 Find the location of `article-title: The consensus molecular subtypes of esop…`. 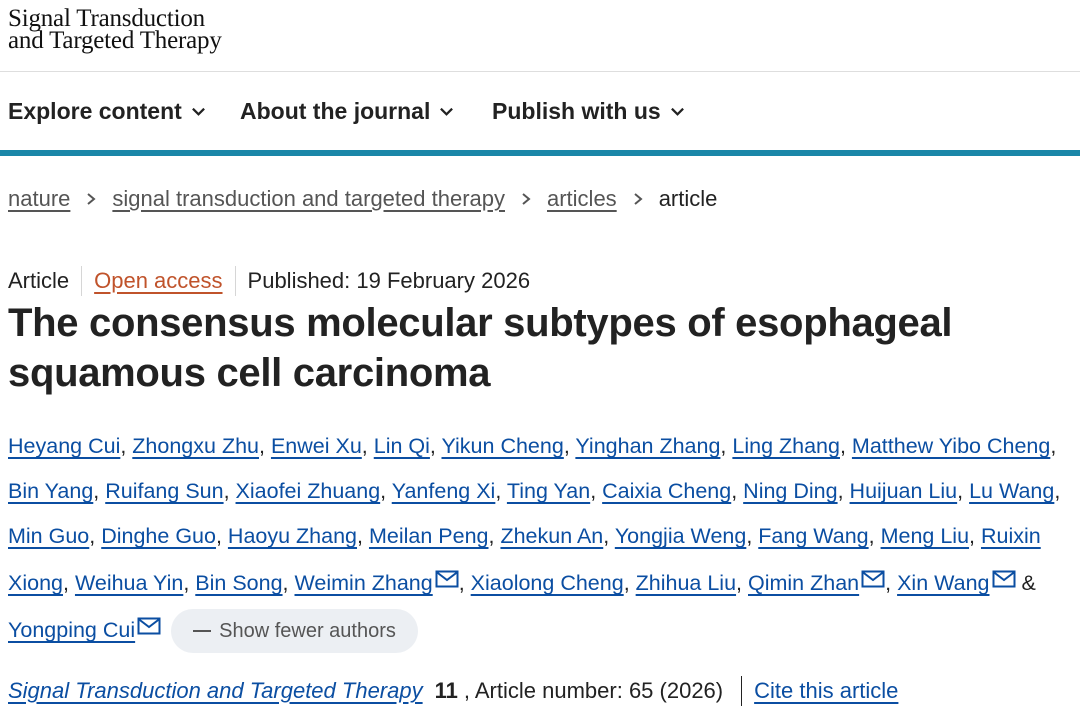

article-title: The consensus molecular subtypes of esop… is located at coordinates (480, 348).